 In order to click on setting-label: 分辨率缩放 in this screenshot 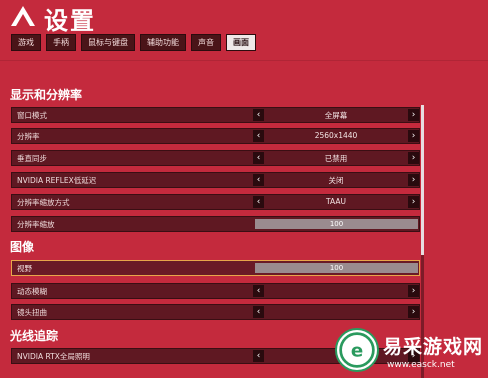, I will do `click(36, 224)`.